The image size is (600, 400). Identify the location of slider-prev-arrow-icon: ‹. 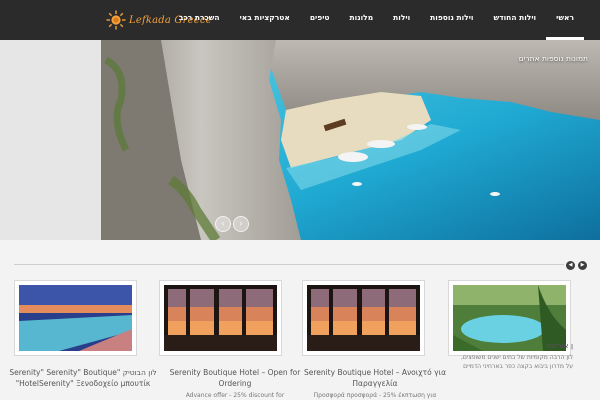
(223, 224).